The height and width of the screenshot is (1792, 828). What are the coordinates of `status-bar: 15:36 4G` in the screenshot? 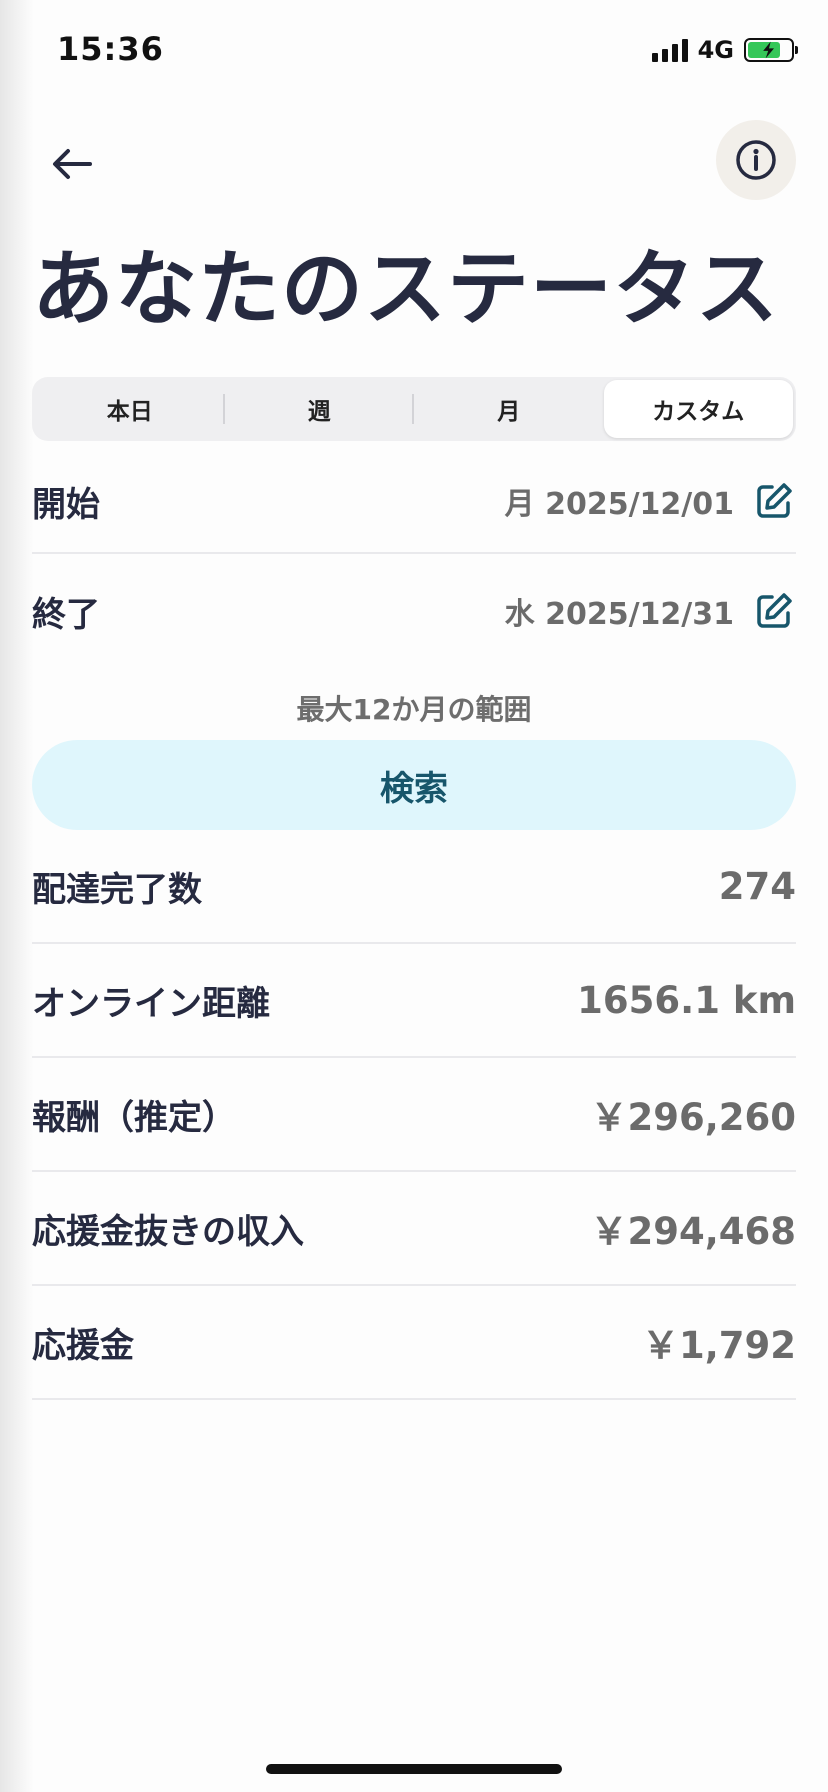 It's located at (414, 50).